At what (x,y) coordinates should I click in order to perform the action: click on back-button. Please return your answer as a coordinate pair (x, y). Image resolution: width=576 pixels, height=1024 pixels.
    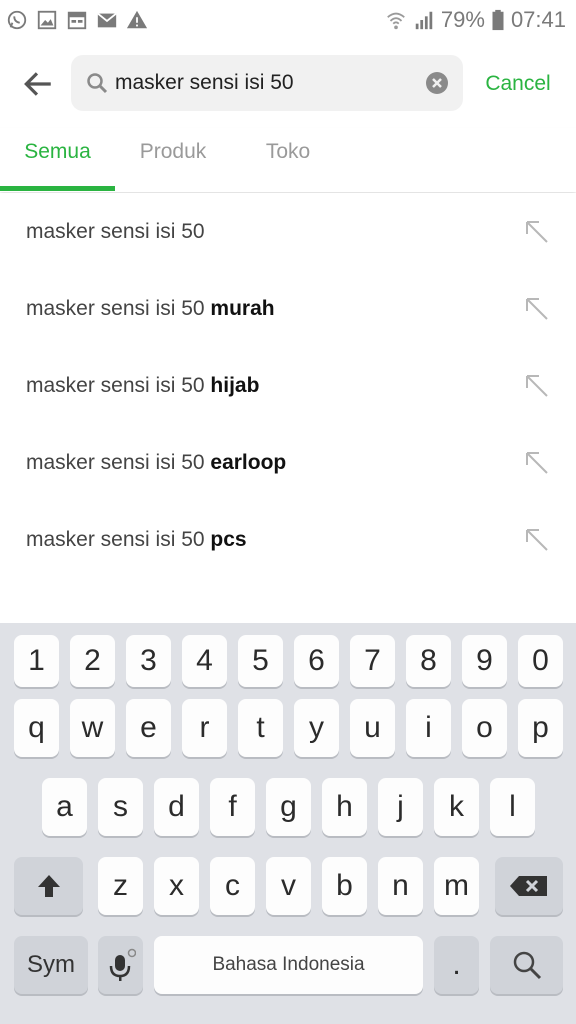
    Looking at the image, I should click on (38, 84).